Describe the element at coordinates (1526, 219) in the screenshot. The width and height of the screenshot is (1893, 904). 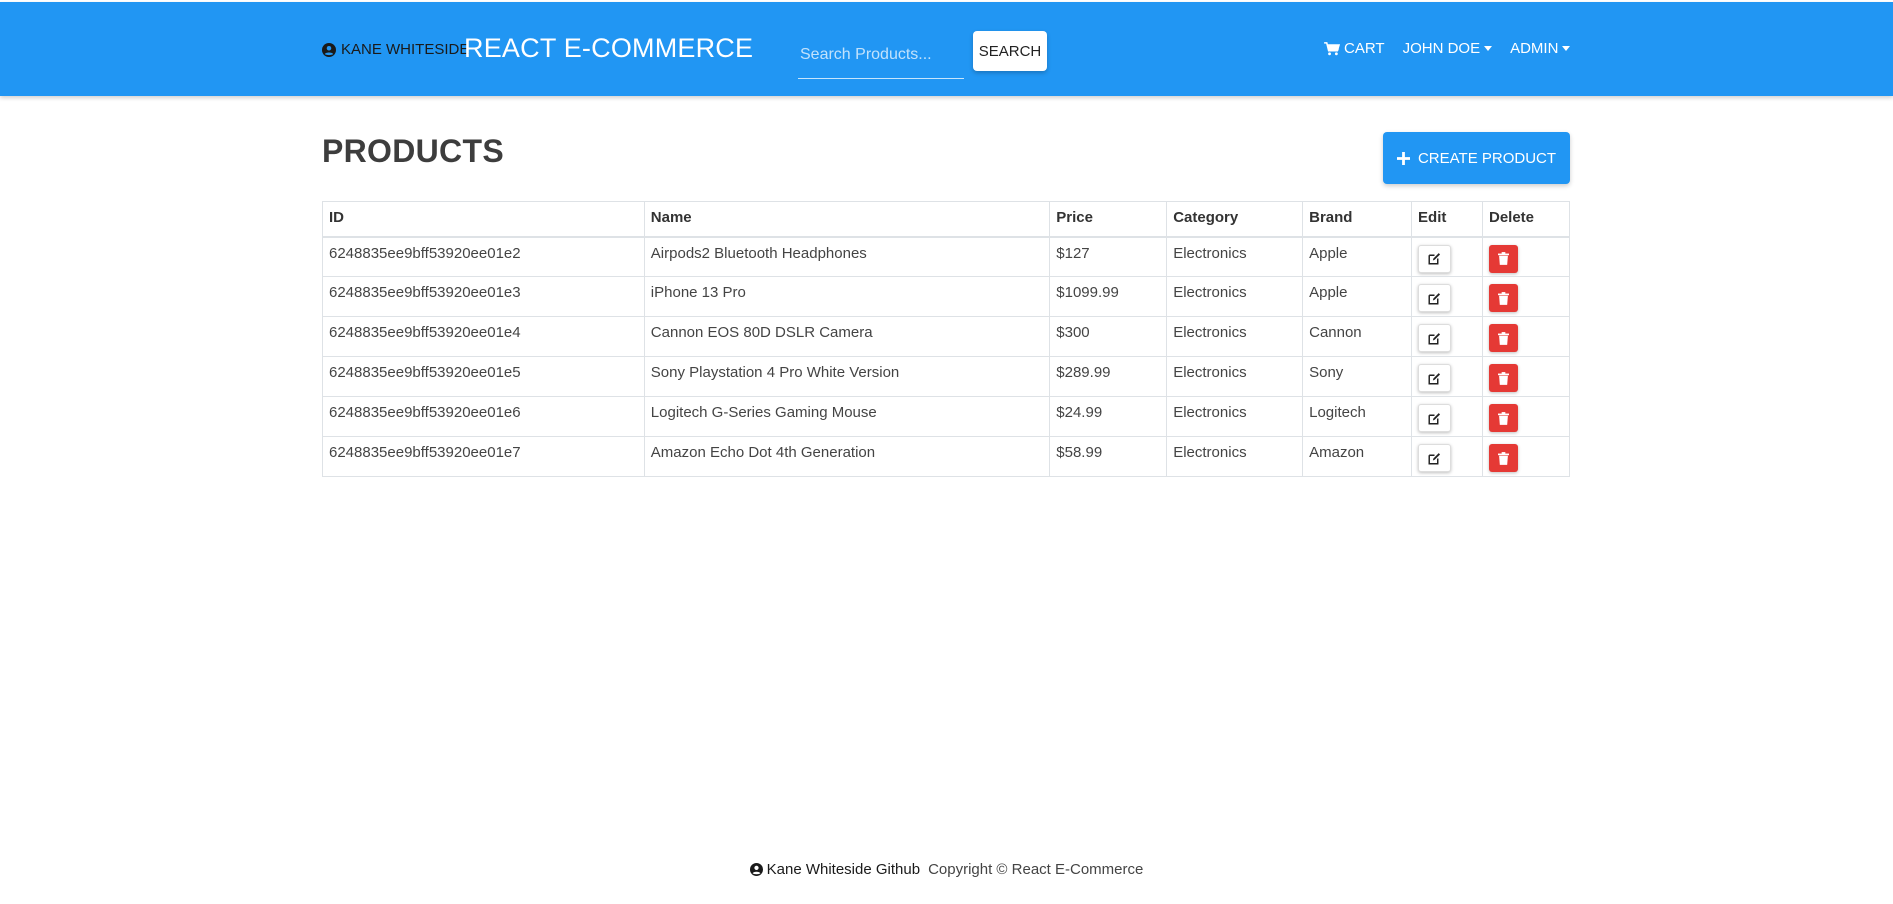
I see `header-delete: Delete` at that location.